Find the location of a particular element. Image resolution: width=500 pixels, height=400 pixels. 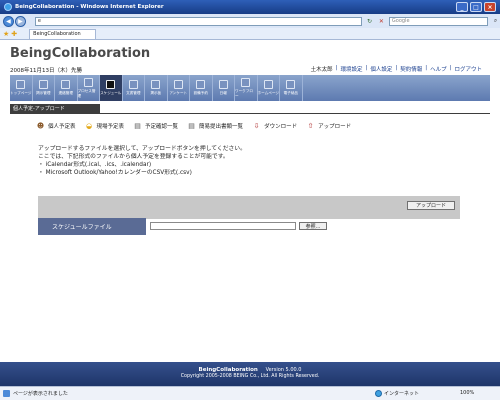

nav-facility-booking: 設備予約 is located at coordinates (201, 88).